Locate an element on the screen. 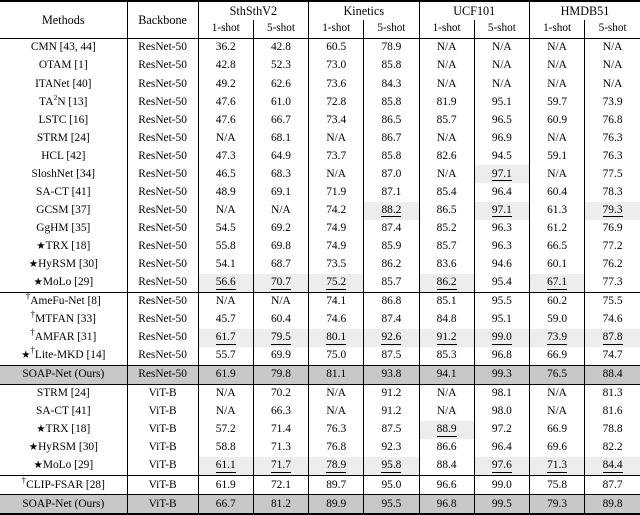 This screenshot has height=515, width=640. score-value: 78.9 is located at coordinates (336, 466).